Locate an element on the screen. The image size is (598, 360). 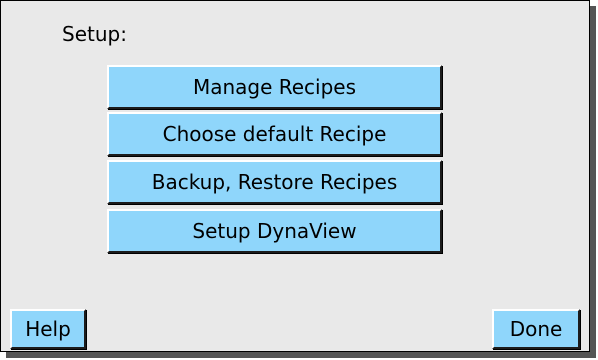
page-title: Setup: is located at coordinates (94, 34).